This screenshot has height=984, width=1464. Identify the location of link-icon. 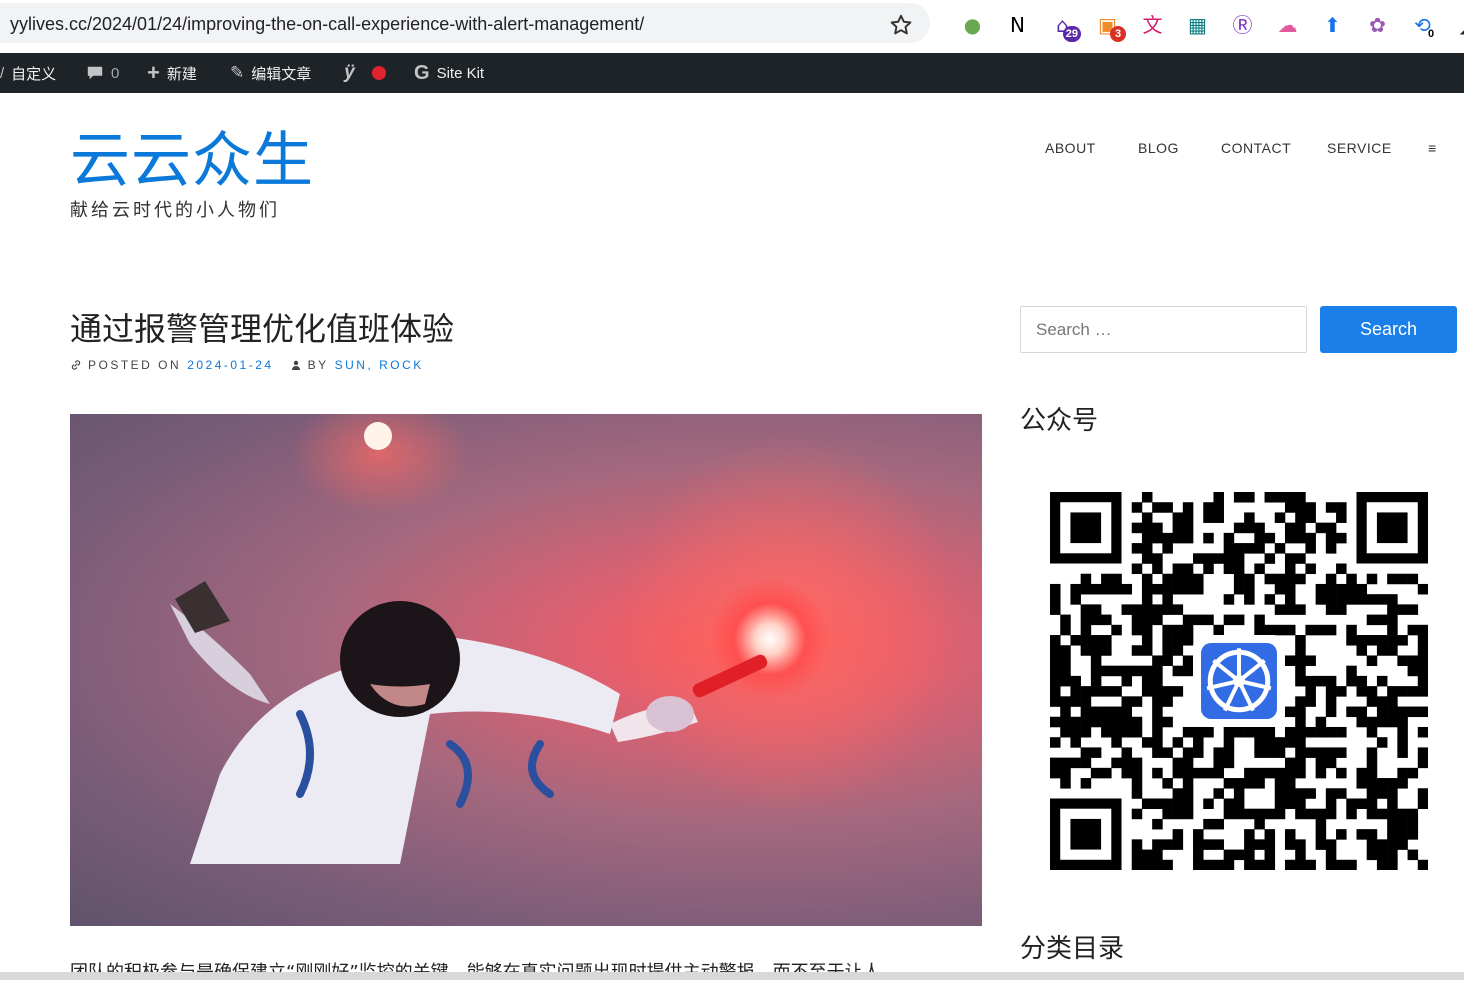
(76, 365).